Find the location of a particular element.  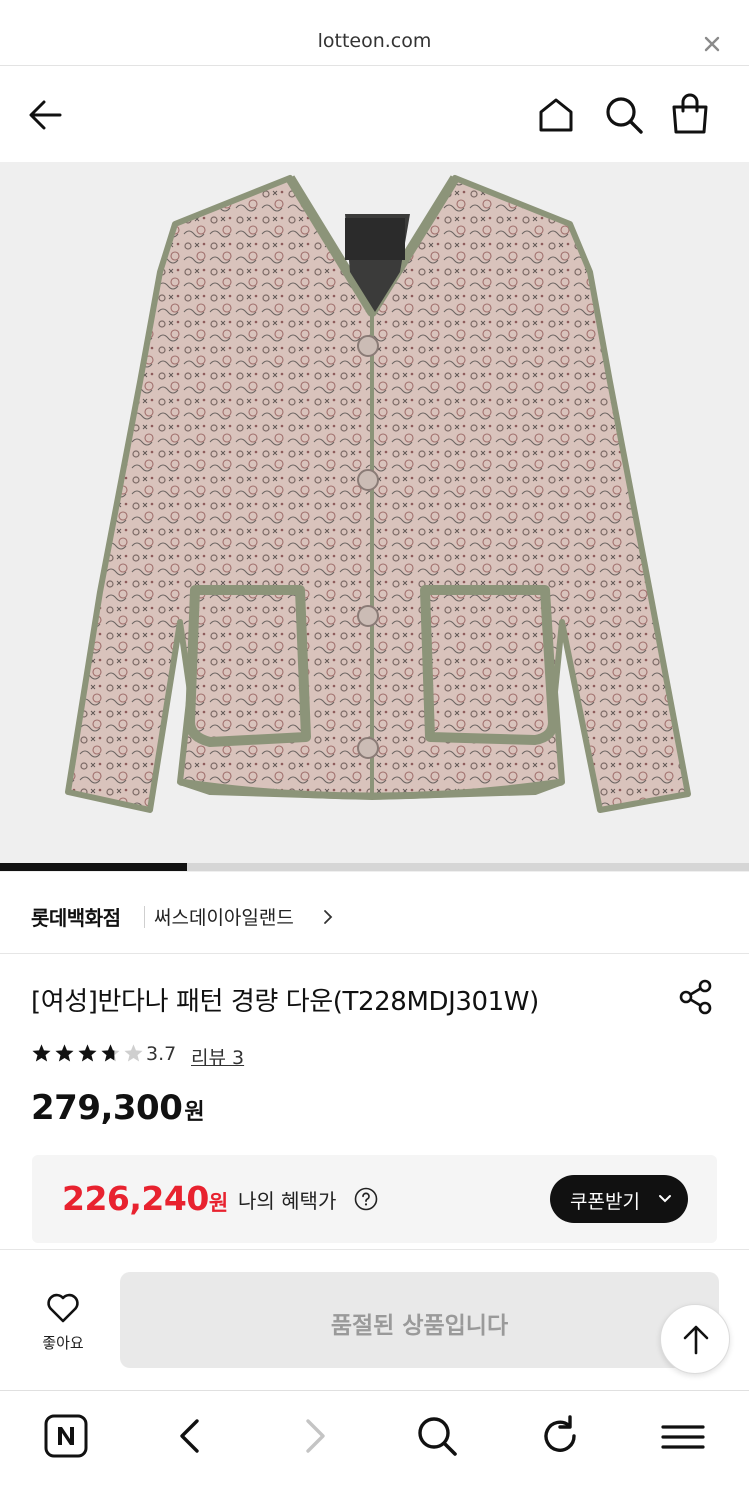

star-half-icon is located at coordinates (110, 1053).